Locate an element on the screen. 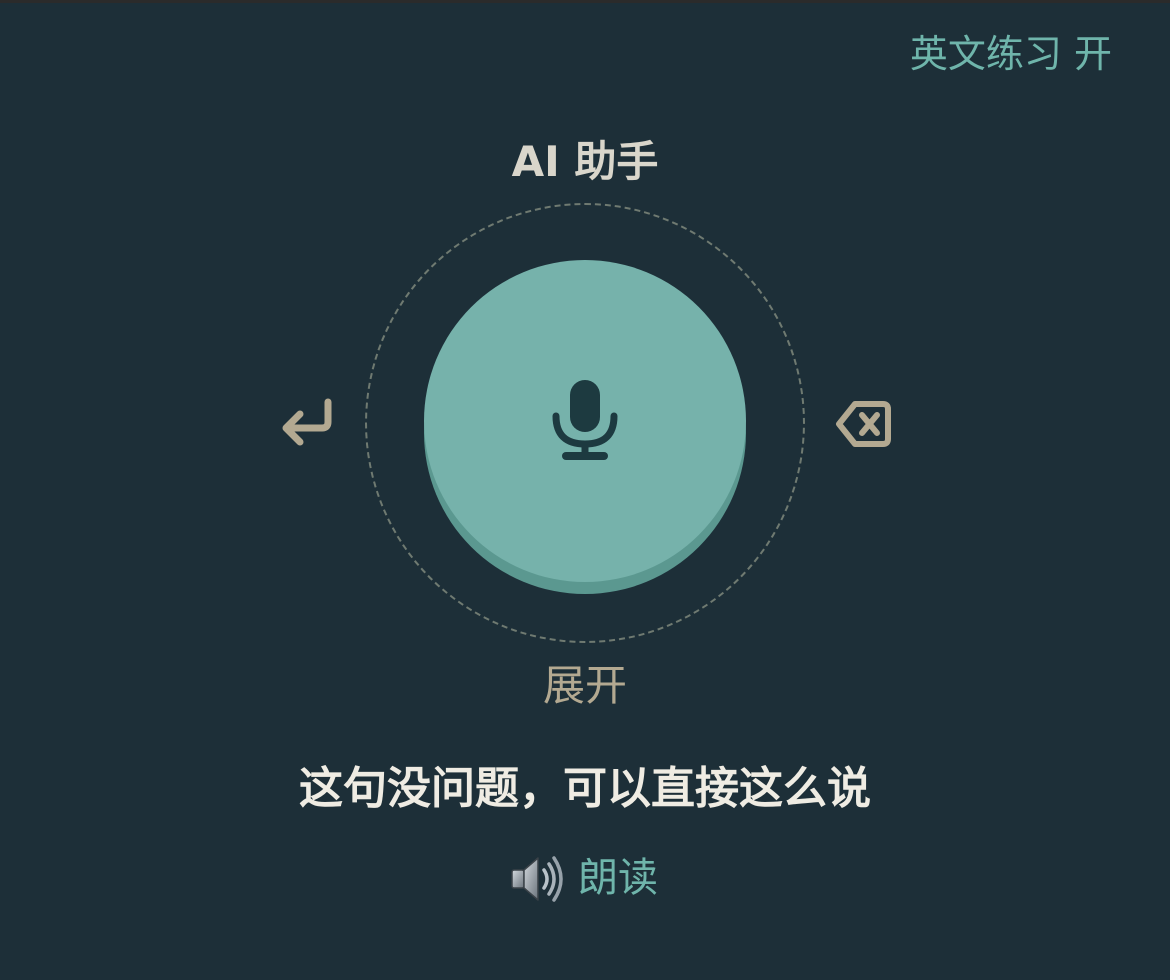 This screenshot has width=1170, height=980. english-practice-toggle: 英文练习 开 is located at coordinates (1011, 54).